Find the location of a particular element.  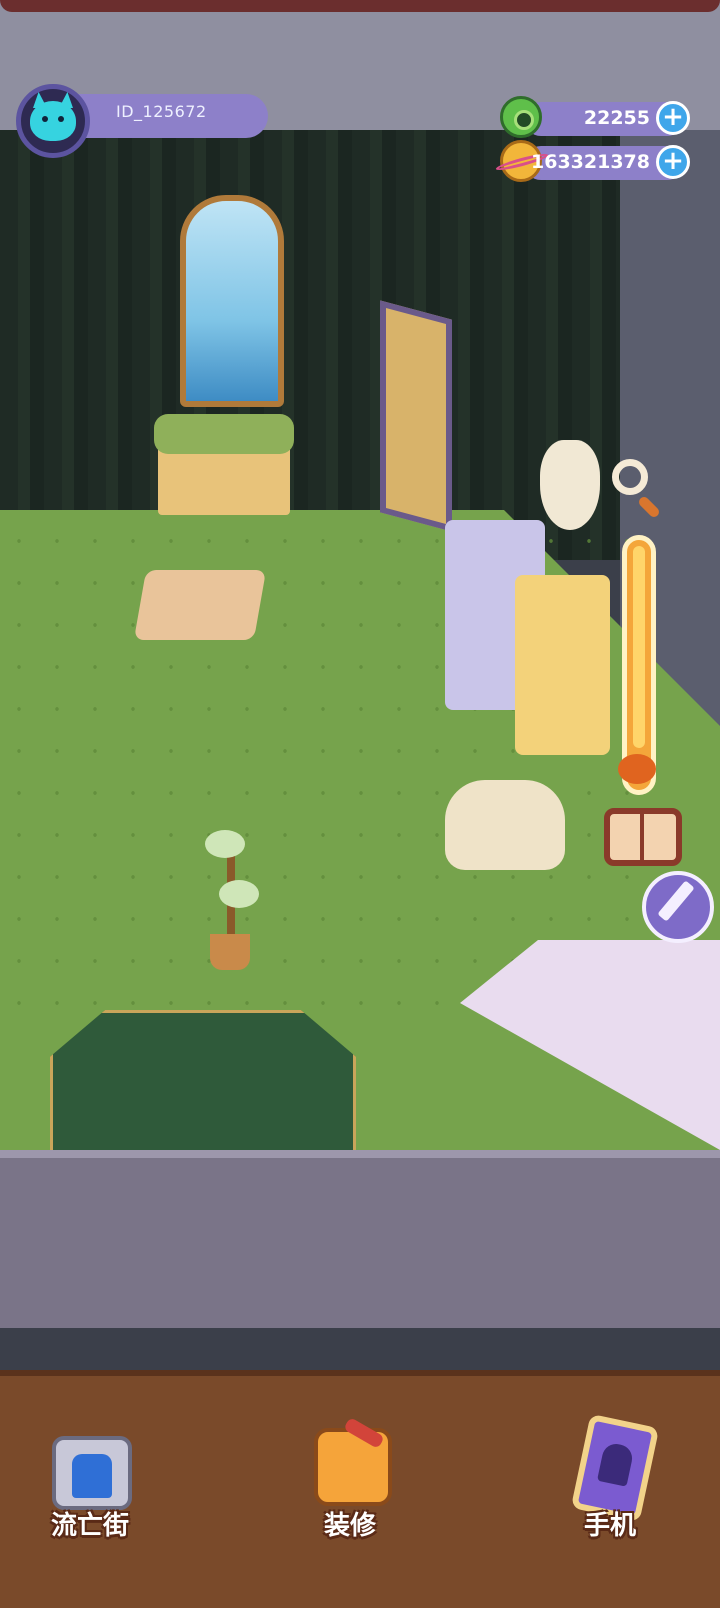

green-currency-value: 22255 is located at coordinates (616, 118).